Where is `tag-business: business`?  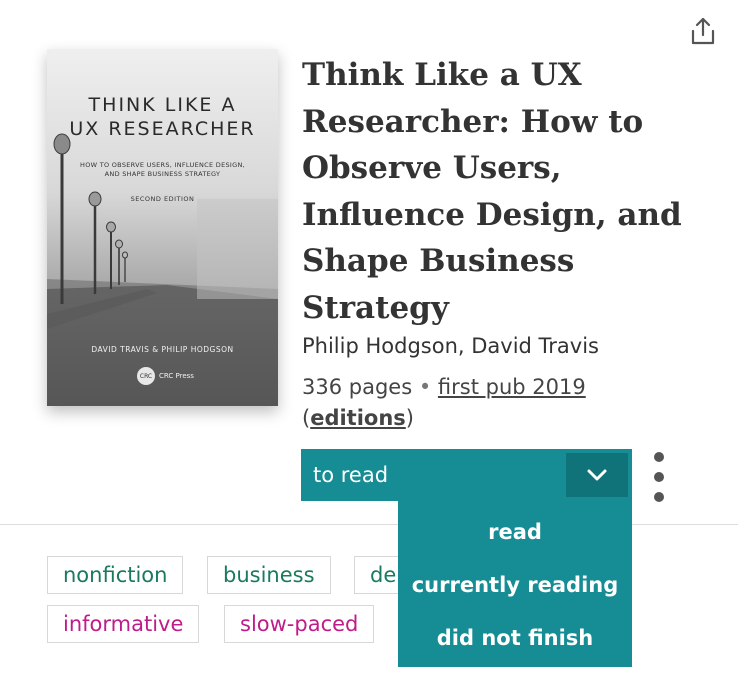 tag-business: business is located at coordinates (269, 575).